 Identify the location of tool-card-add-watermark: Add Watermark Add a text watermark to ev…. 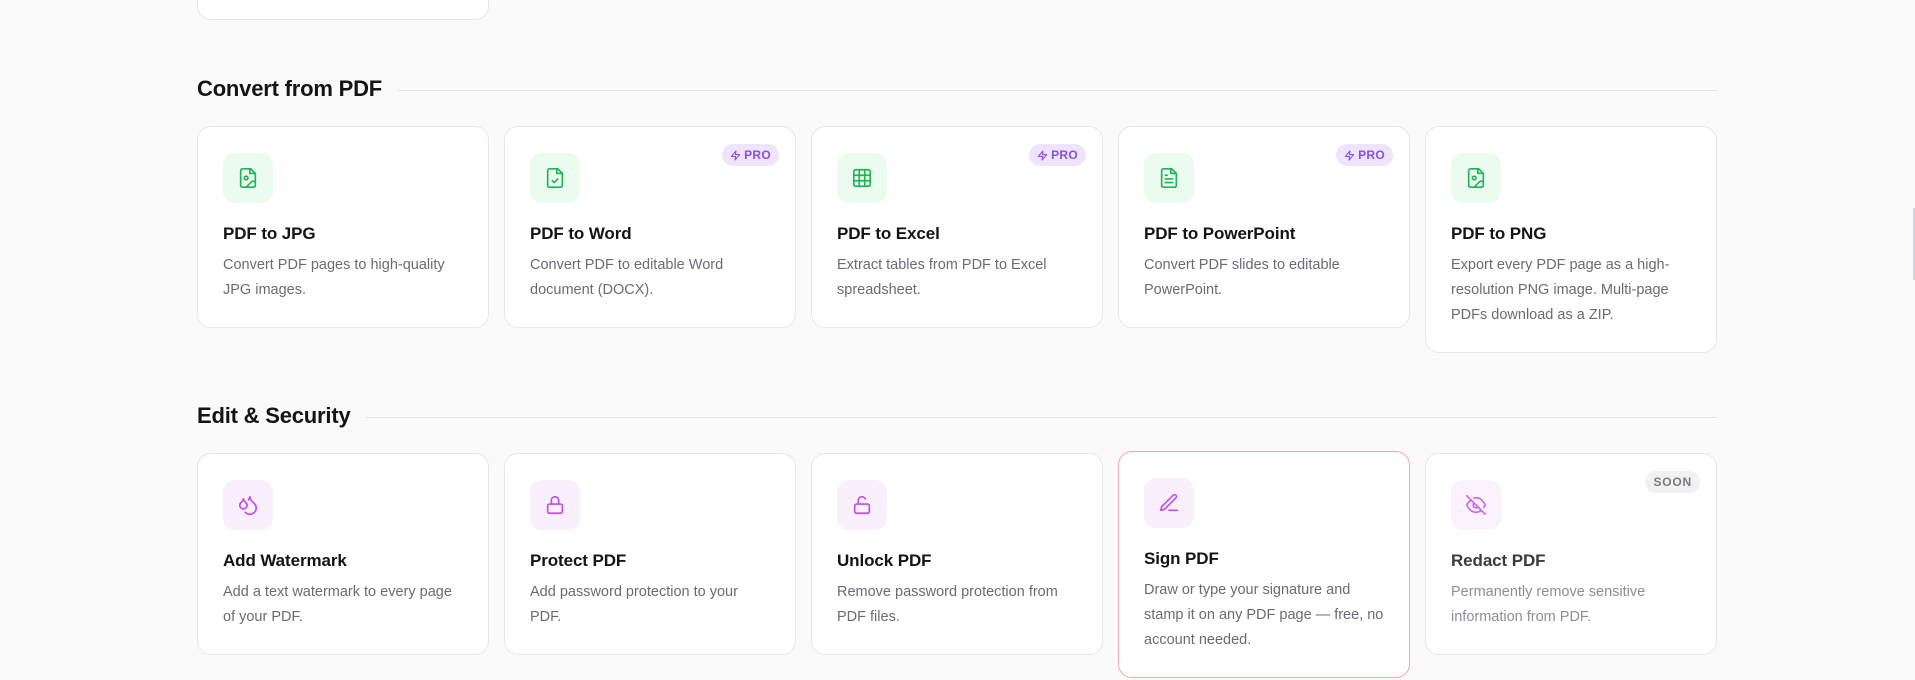
(343, 554).